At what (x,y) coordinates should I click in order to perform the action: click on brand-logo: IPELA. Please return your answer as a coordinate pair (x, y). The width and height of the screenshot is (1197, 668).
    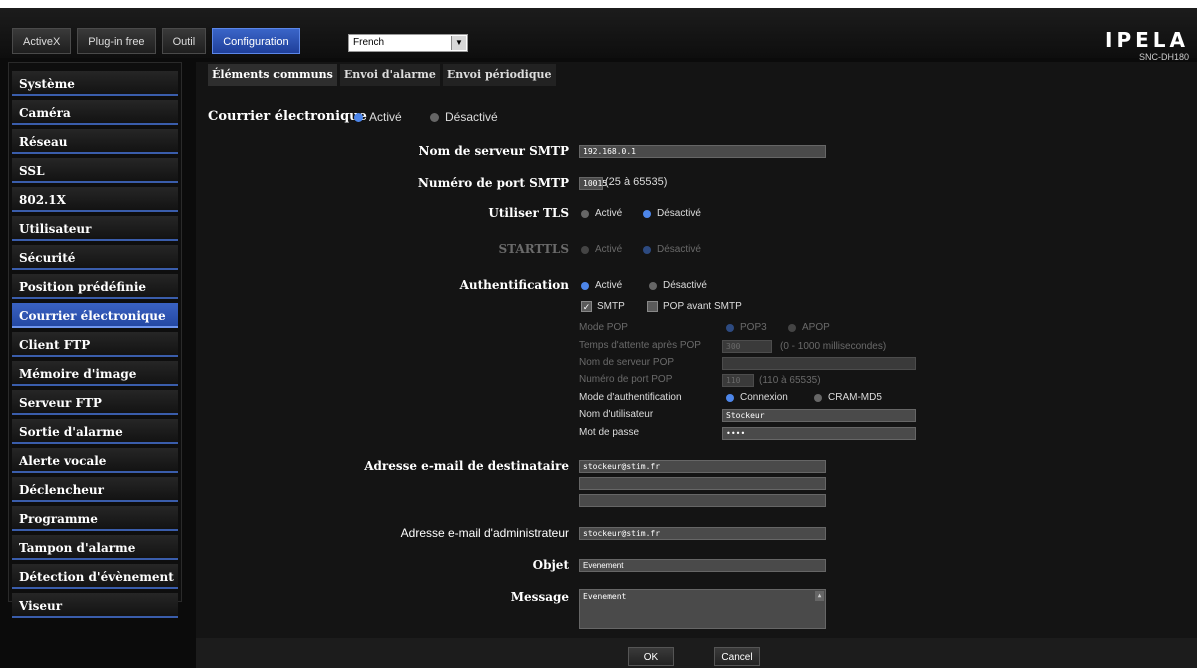
    Looking at the image, I should click on (1147, 40).